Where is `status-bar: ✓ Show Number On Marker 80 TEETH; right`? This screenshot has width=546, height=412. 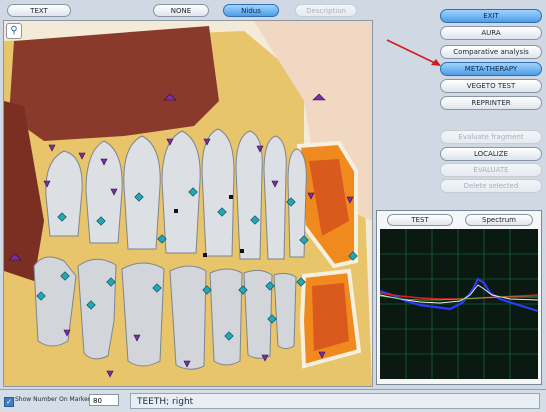
status-bar: ✓ Show Number On Marker 80 TEETH; right is located at coordinates (273, 400).